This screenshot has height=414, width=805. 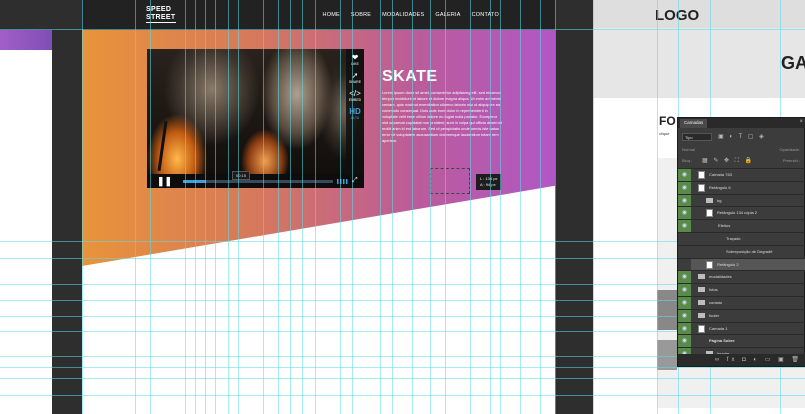 I want to click on artboard2-small-text: clique, so click(x=664, y=133).